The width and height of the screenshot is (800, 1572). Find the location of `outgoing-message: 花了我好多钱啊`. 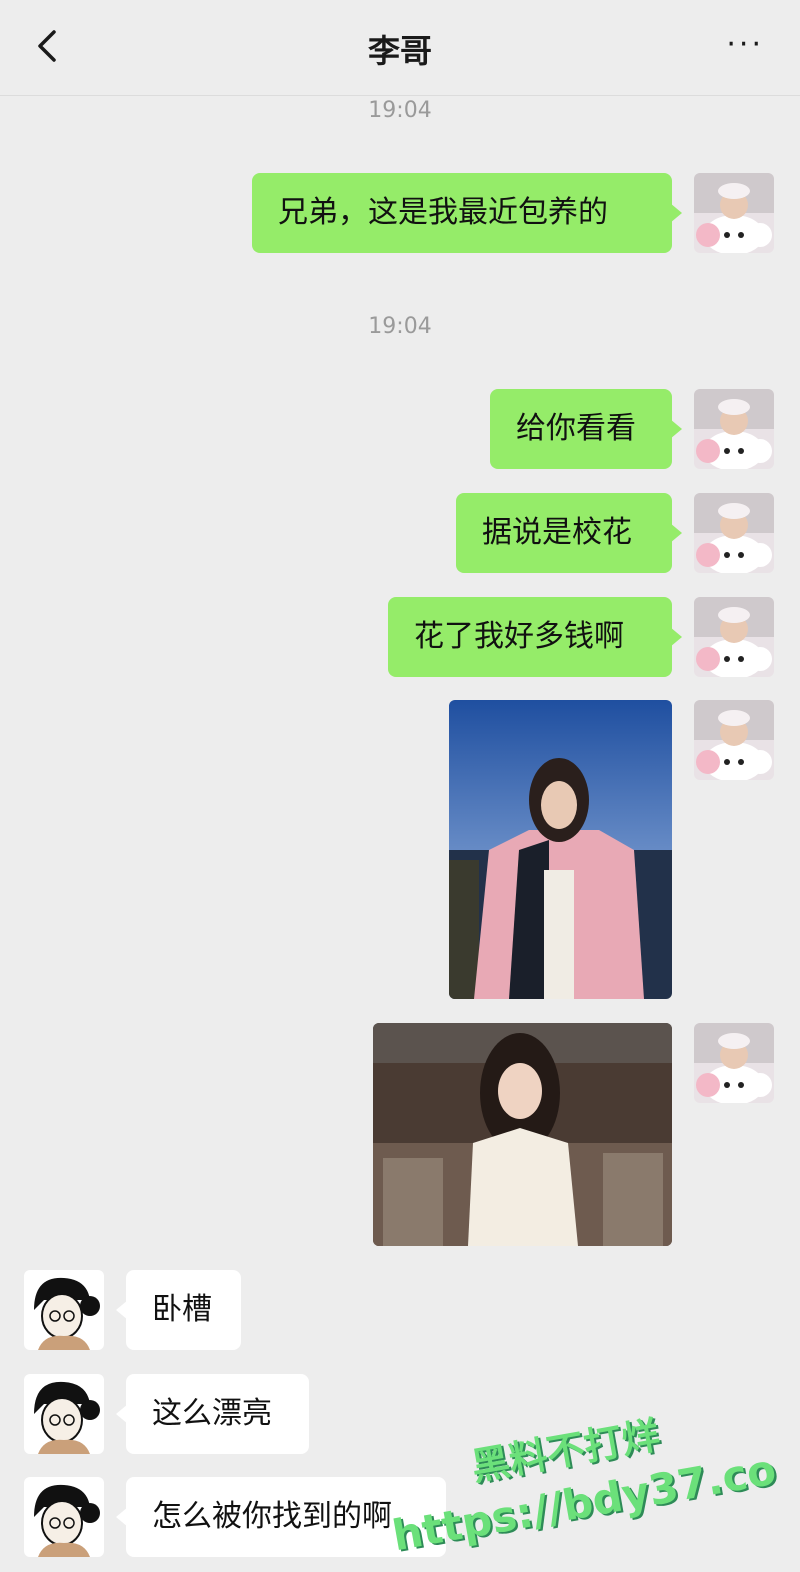

outgoing-message: 花了我好多钱啊 is located at coordinates (535, 637).